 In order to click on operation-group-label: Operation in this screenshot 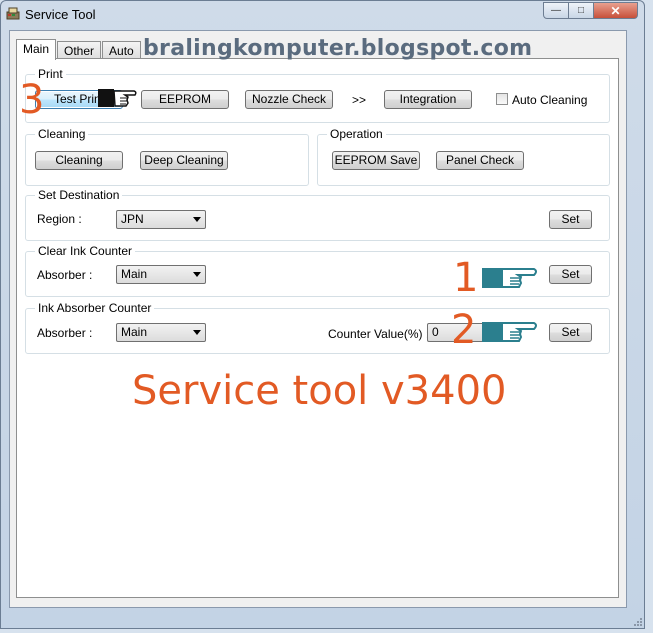, I will do `click(356, 134)`.